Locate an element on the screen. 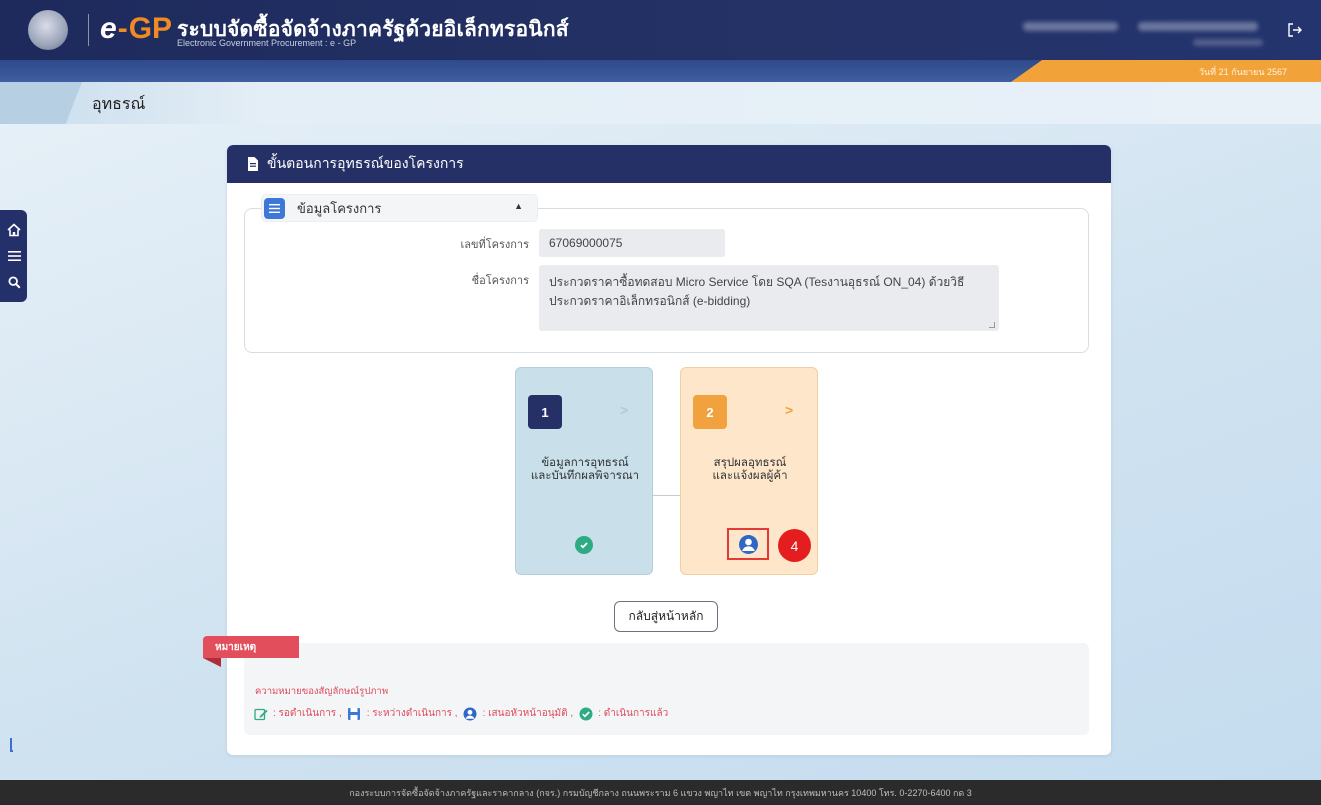 This screenshot has width=1321, height=805. legend-text-in-progress: : ระหว่างดำเนินการ , is located at coordinates (412, 713).